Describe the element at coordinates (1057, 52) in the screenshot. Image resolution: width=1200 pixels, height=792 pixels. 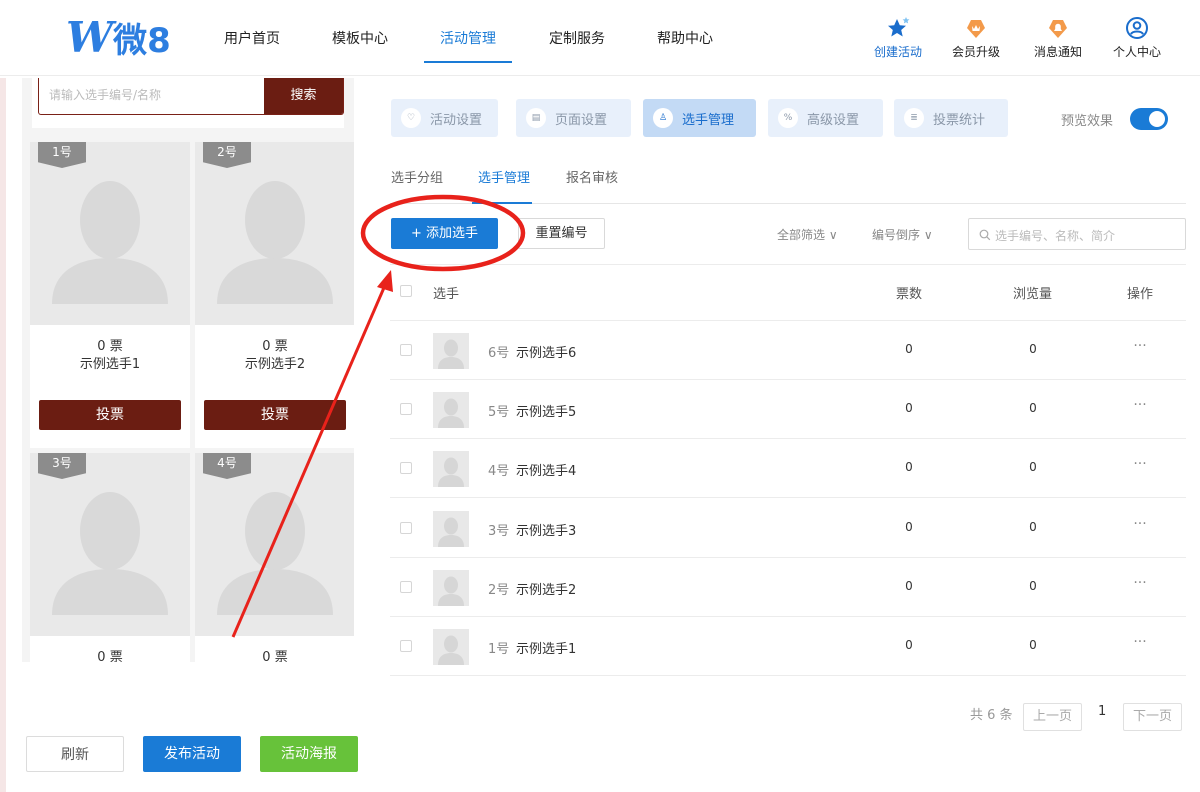
I see `message-notification-label: 消息通知` at that location.